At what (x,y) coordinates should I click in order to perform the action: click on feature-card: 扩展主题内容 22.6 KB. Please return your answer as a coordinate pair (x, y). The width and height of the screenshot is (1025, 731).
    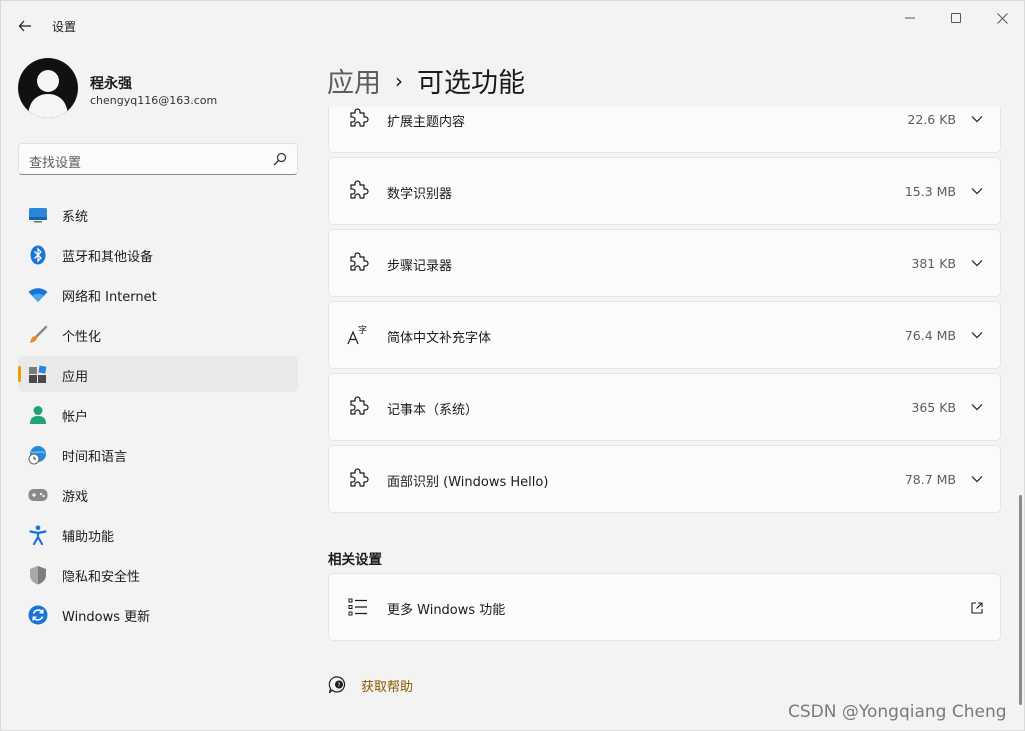
    Looking at the image, I should click on (664, 130).